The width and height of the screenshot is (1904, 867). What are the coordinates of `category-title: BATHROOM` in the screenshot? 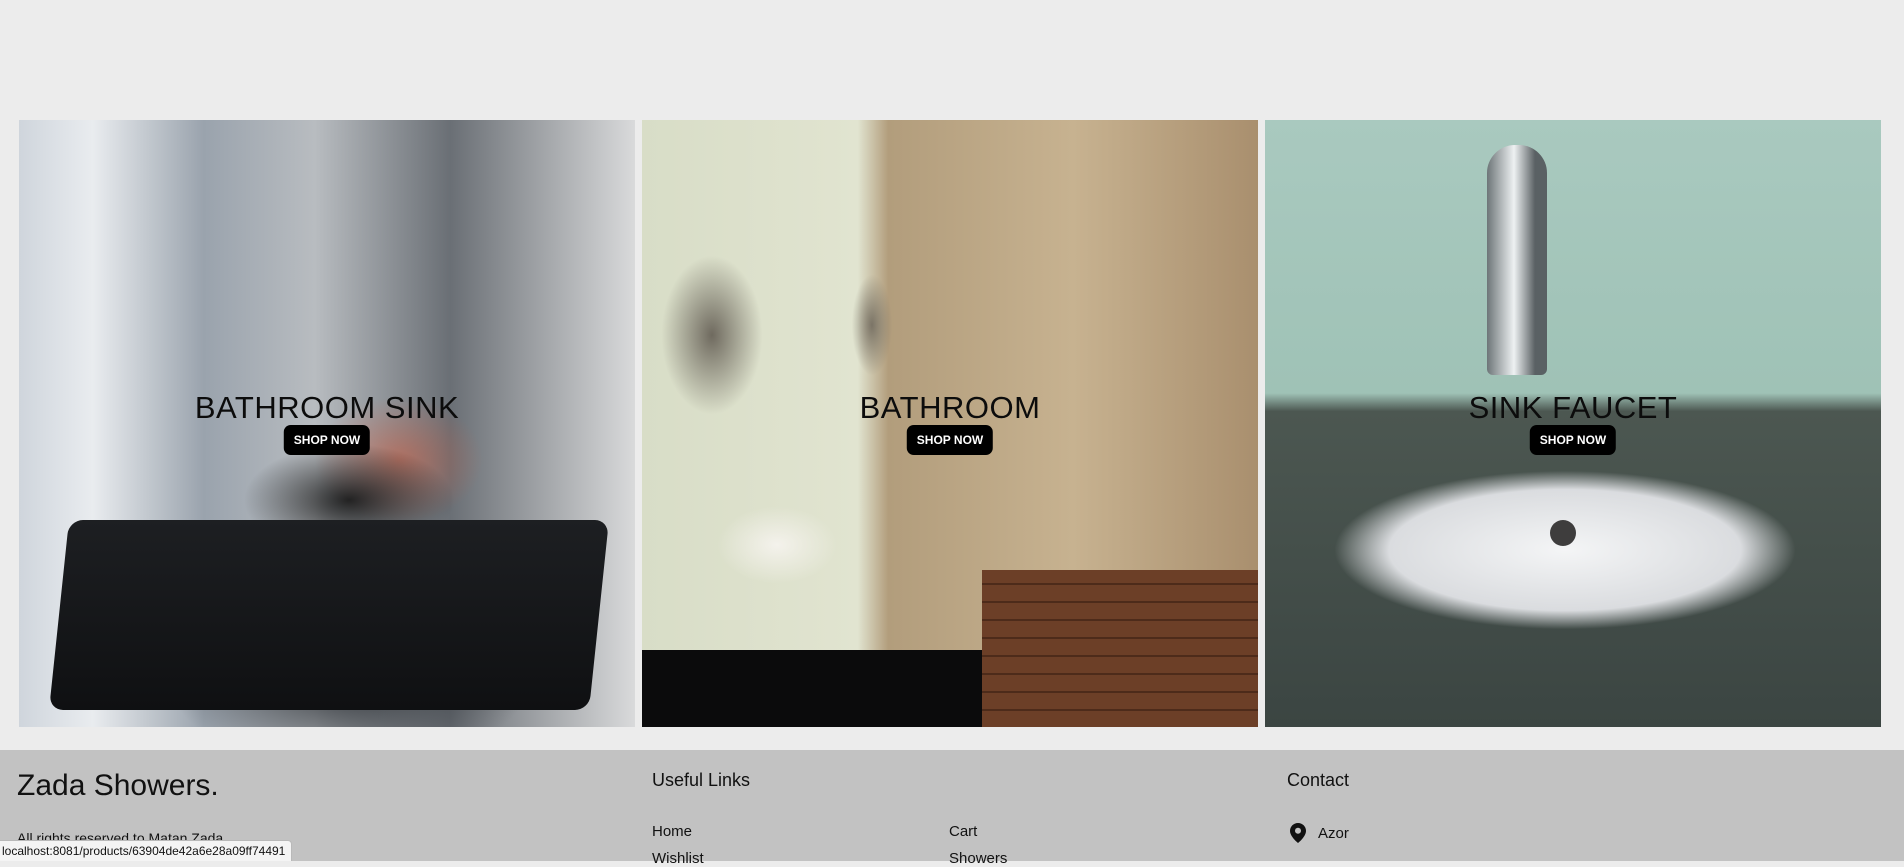 It's located at (950, 407).